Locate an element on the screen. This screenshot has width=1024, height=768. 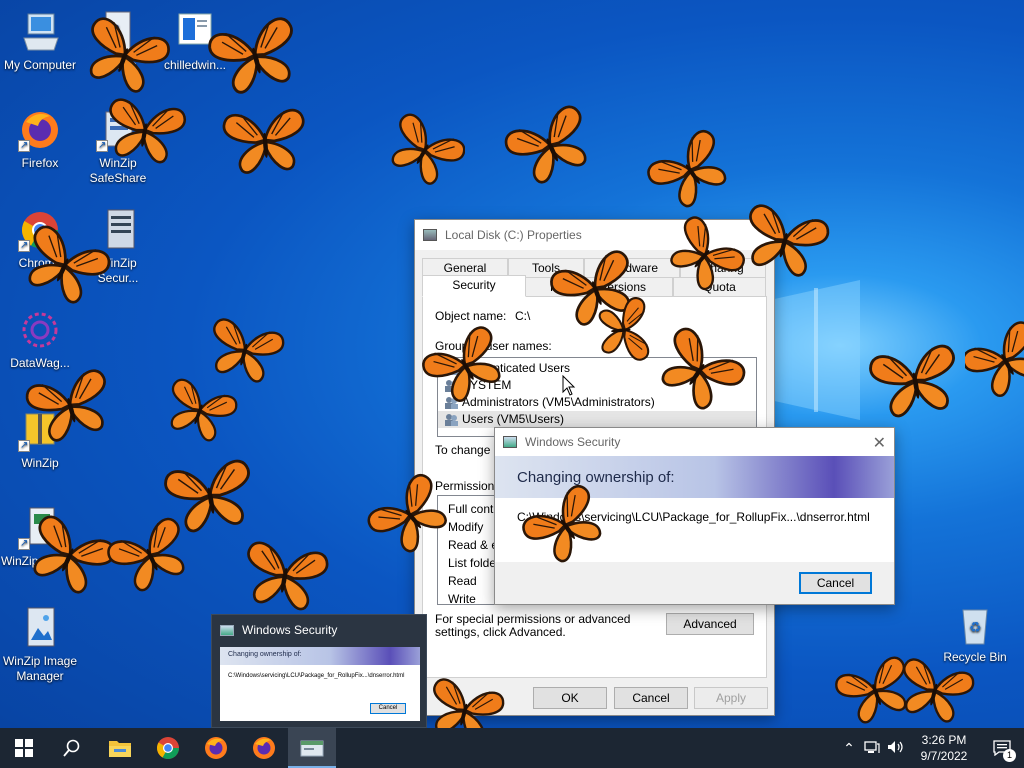
volume-icon is located at coordinates (896, 748).